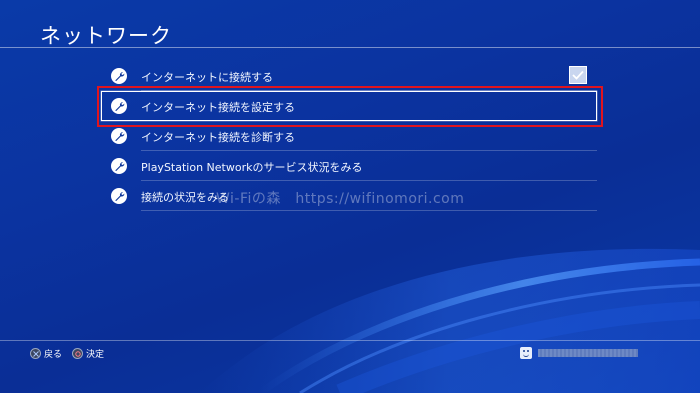 This screenshot has height=393, width=700. Describe the element at coordinates (78, 353) in the screenshot. I see `circle-button-icon` at that location.